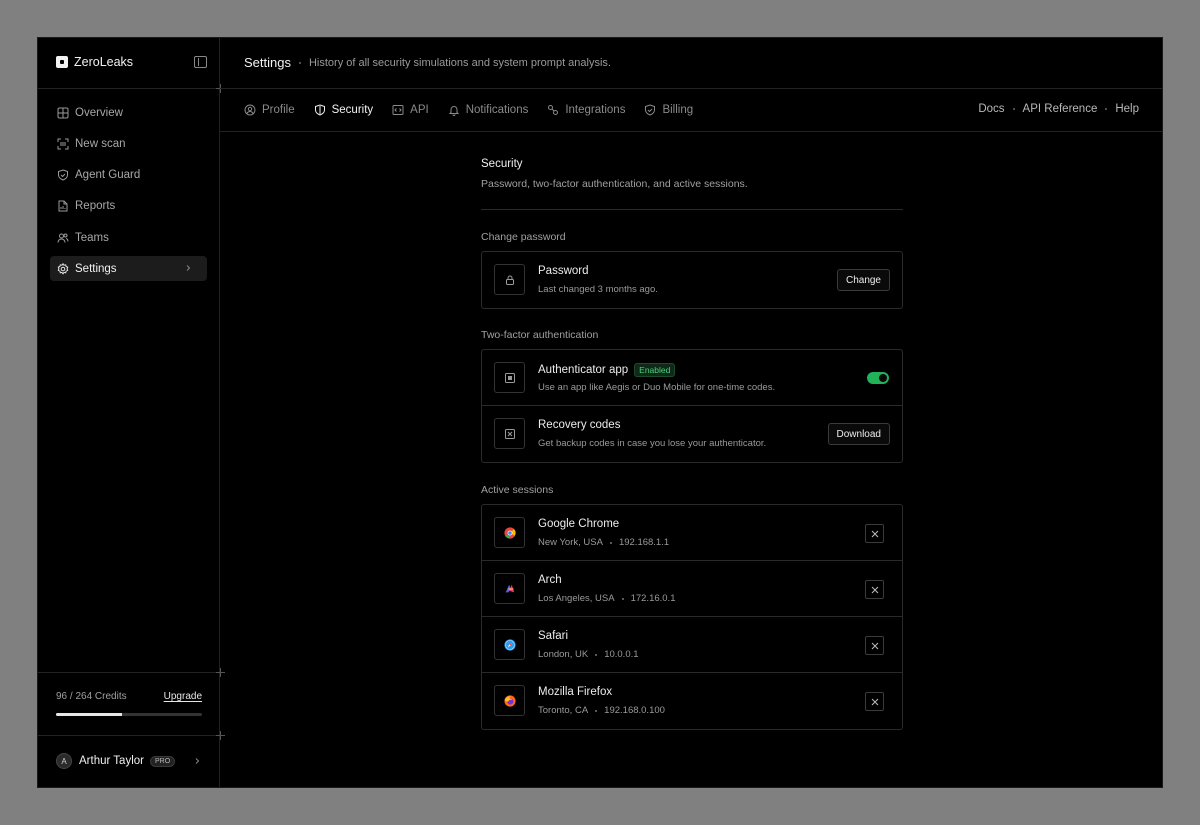 The image size is (1200, 825). What do you see at coordinates (668, 109) in the screenshot?
I see `tab-billing: Billing` at bounding box center [668, 109].